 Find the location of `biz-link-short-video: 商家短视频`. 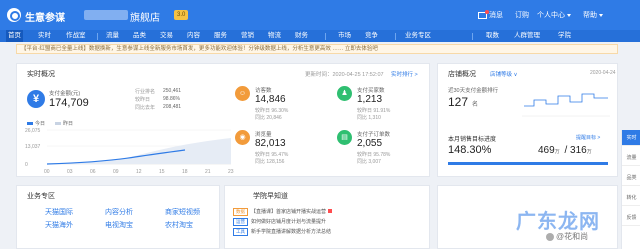

biz-link-short-video: 商家短视频 is located at coordinates (182, 212).